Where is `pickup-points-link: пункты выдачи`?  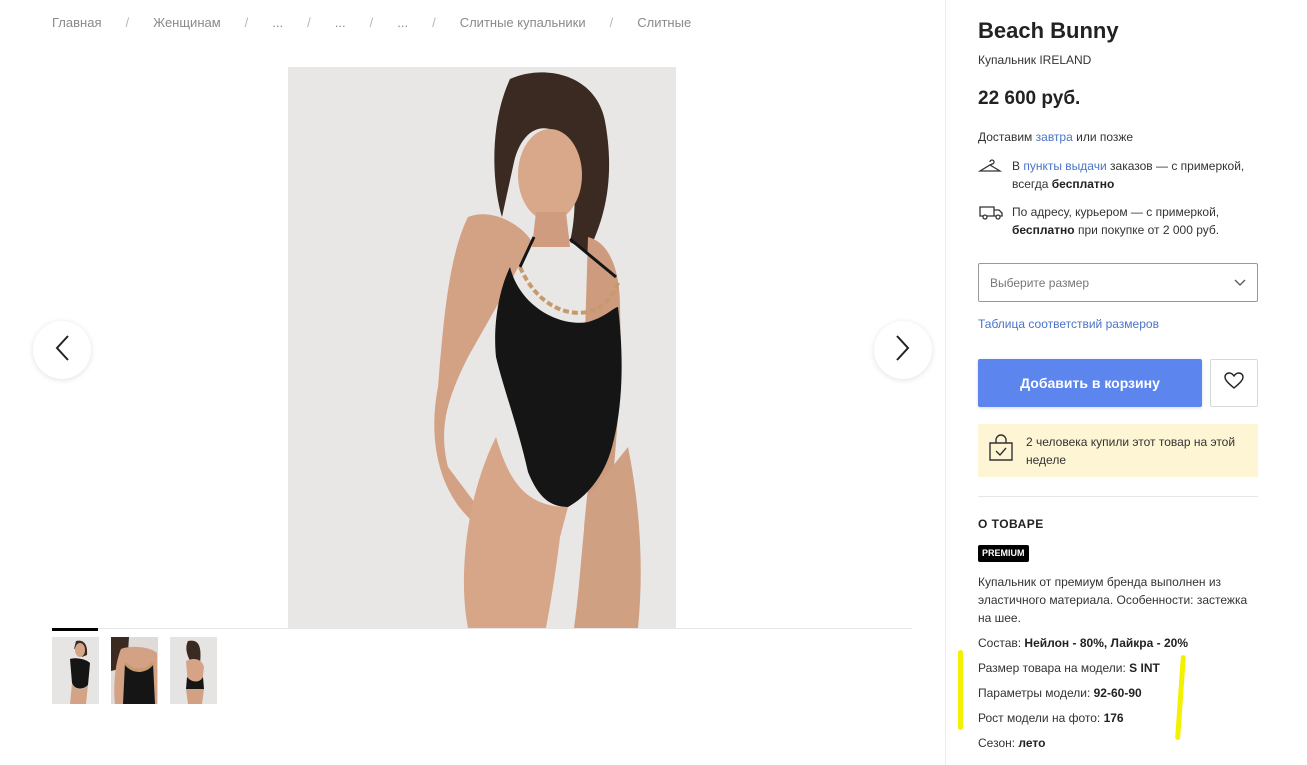
pickup-points-link: пункты выдачи is located at coordinates (1064, 166).